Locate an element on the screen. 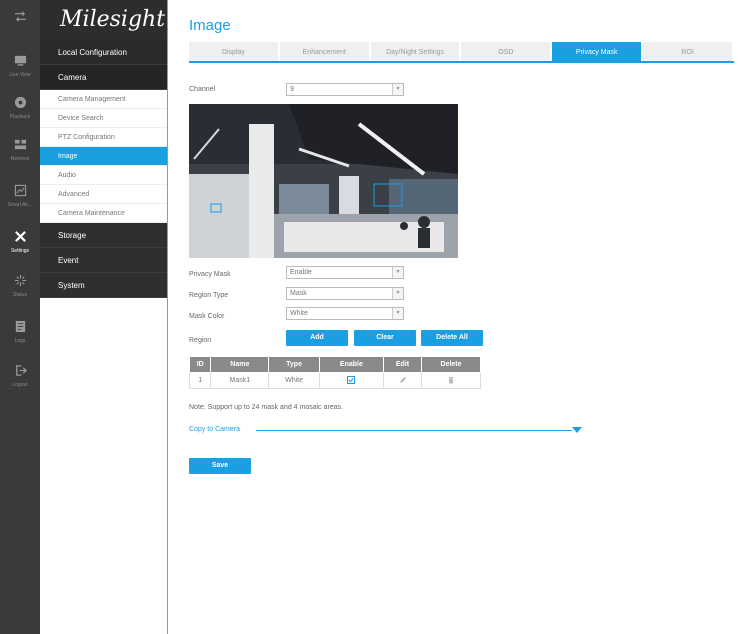 This screenshot has height=634, width=744. rail-settings: Settings is located at coordinates (20, 244).